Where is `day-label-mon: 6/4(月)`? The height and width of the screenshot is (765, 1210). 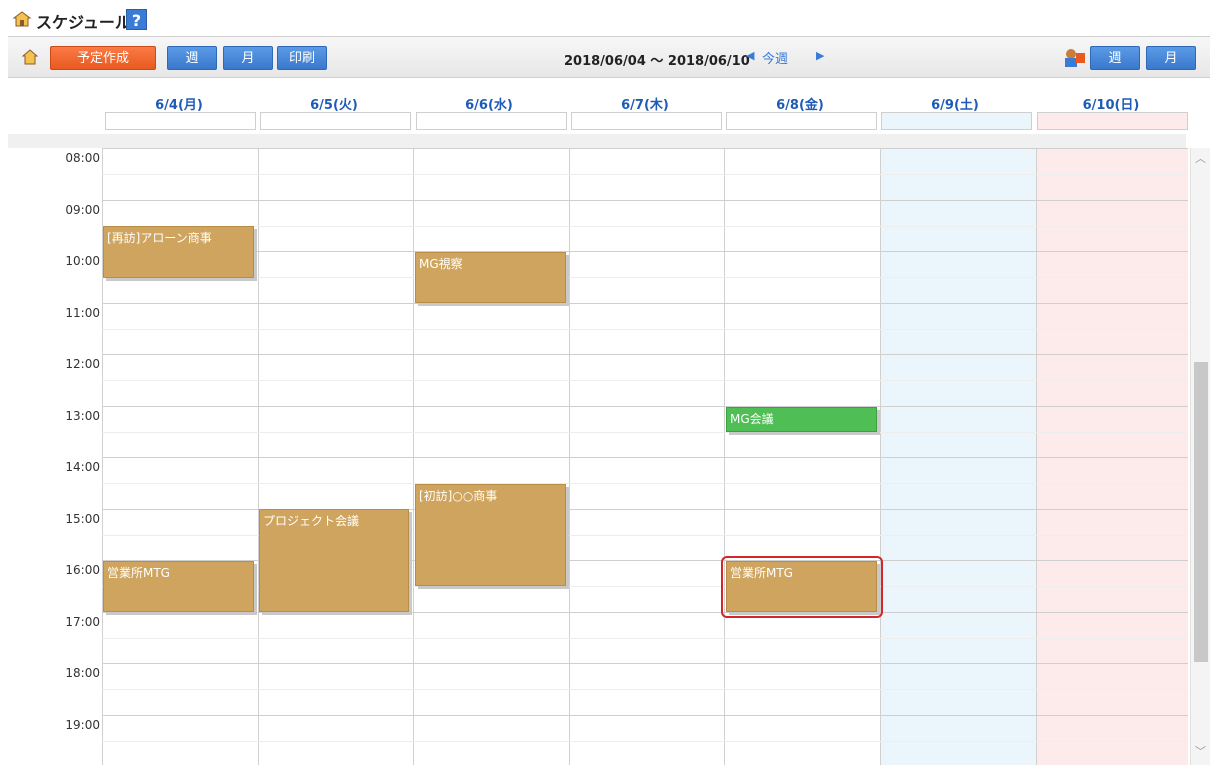
day-label-mon: 6/4(月) is located at coordinates (179, 103).